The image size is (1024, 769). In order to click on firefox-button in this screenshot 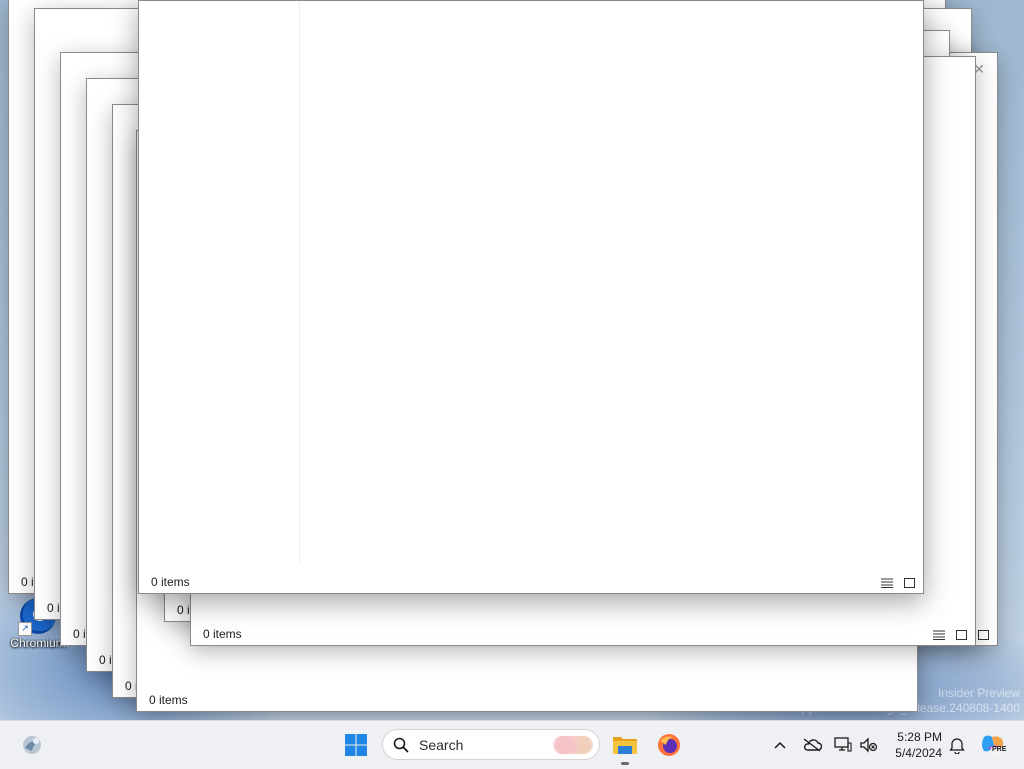, I will do `click(669, 745)`.